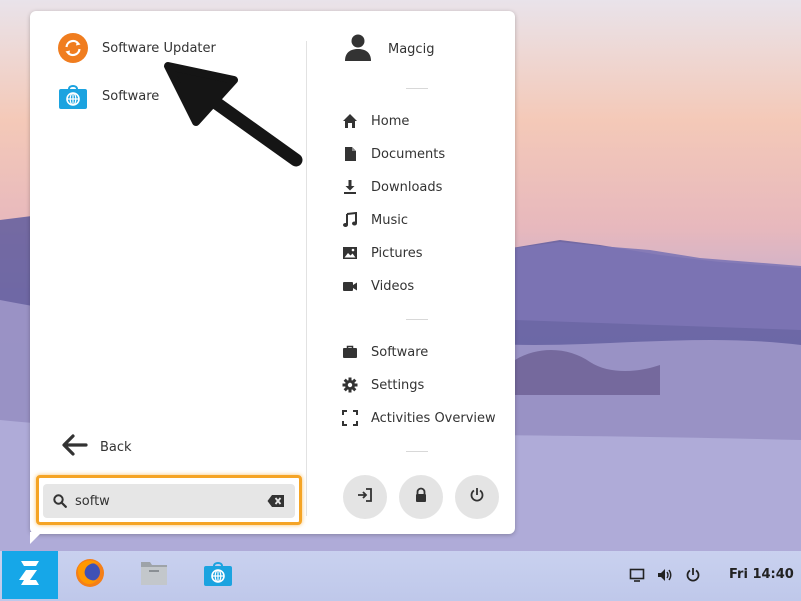 The width and height of the screenshot is (801, 601). What do you see at coordinates (693, 575) in the screenshot?
I see `power-icon` at bounding box center [693, 575].